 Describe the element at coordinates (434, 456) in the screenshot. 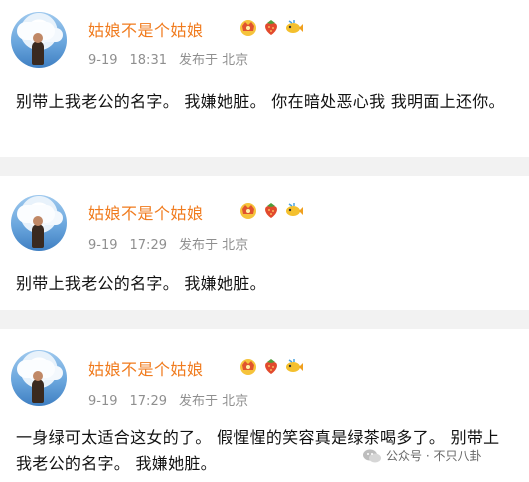

I see `watermark-text: 公众号 · 不只八卦` at that location.